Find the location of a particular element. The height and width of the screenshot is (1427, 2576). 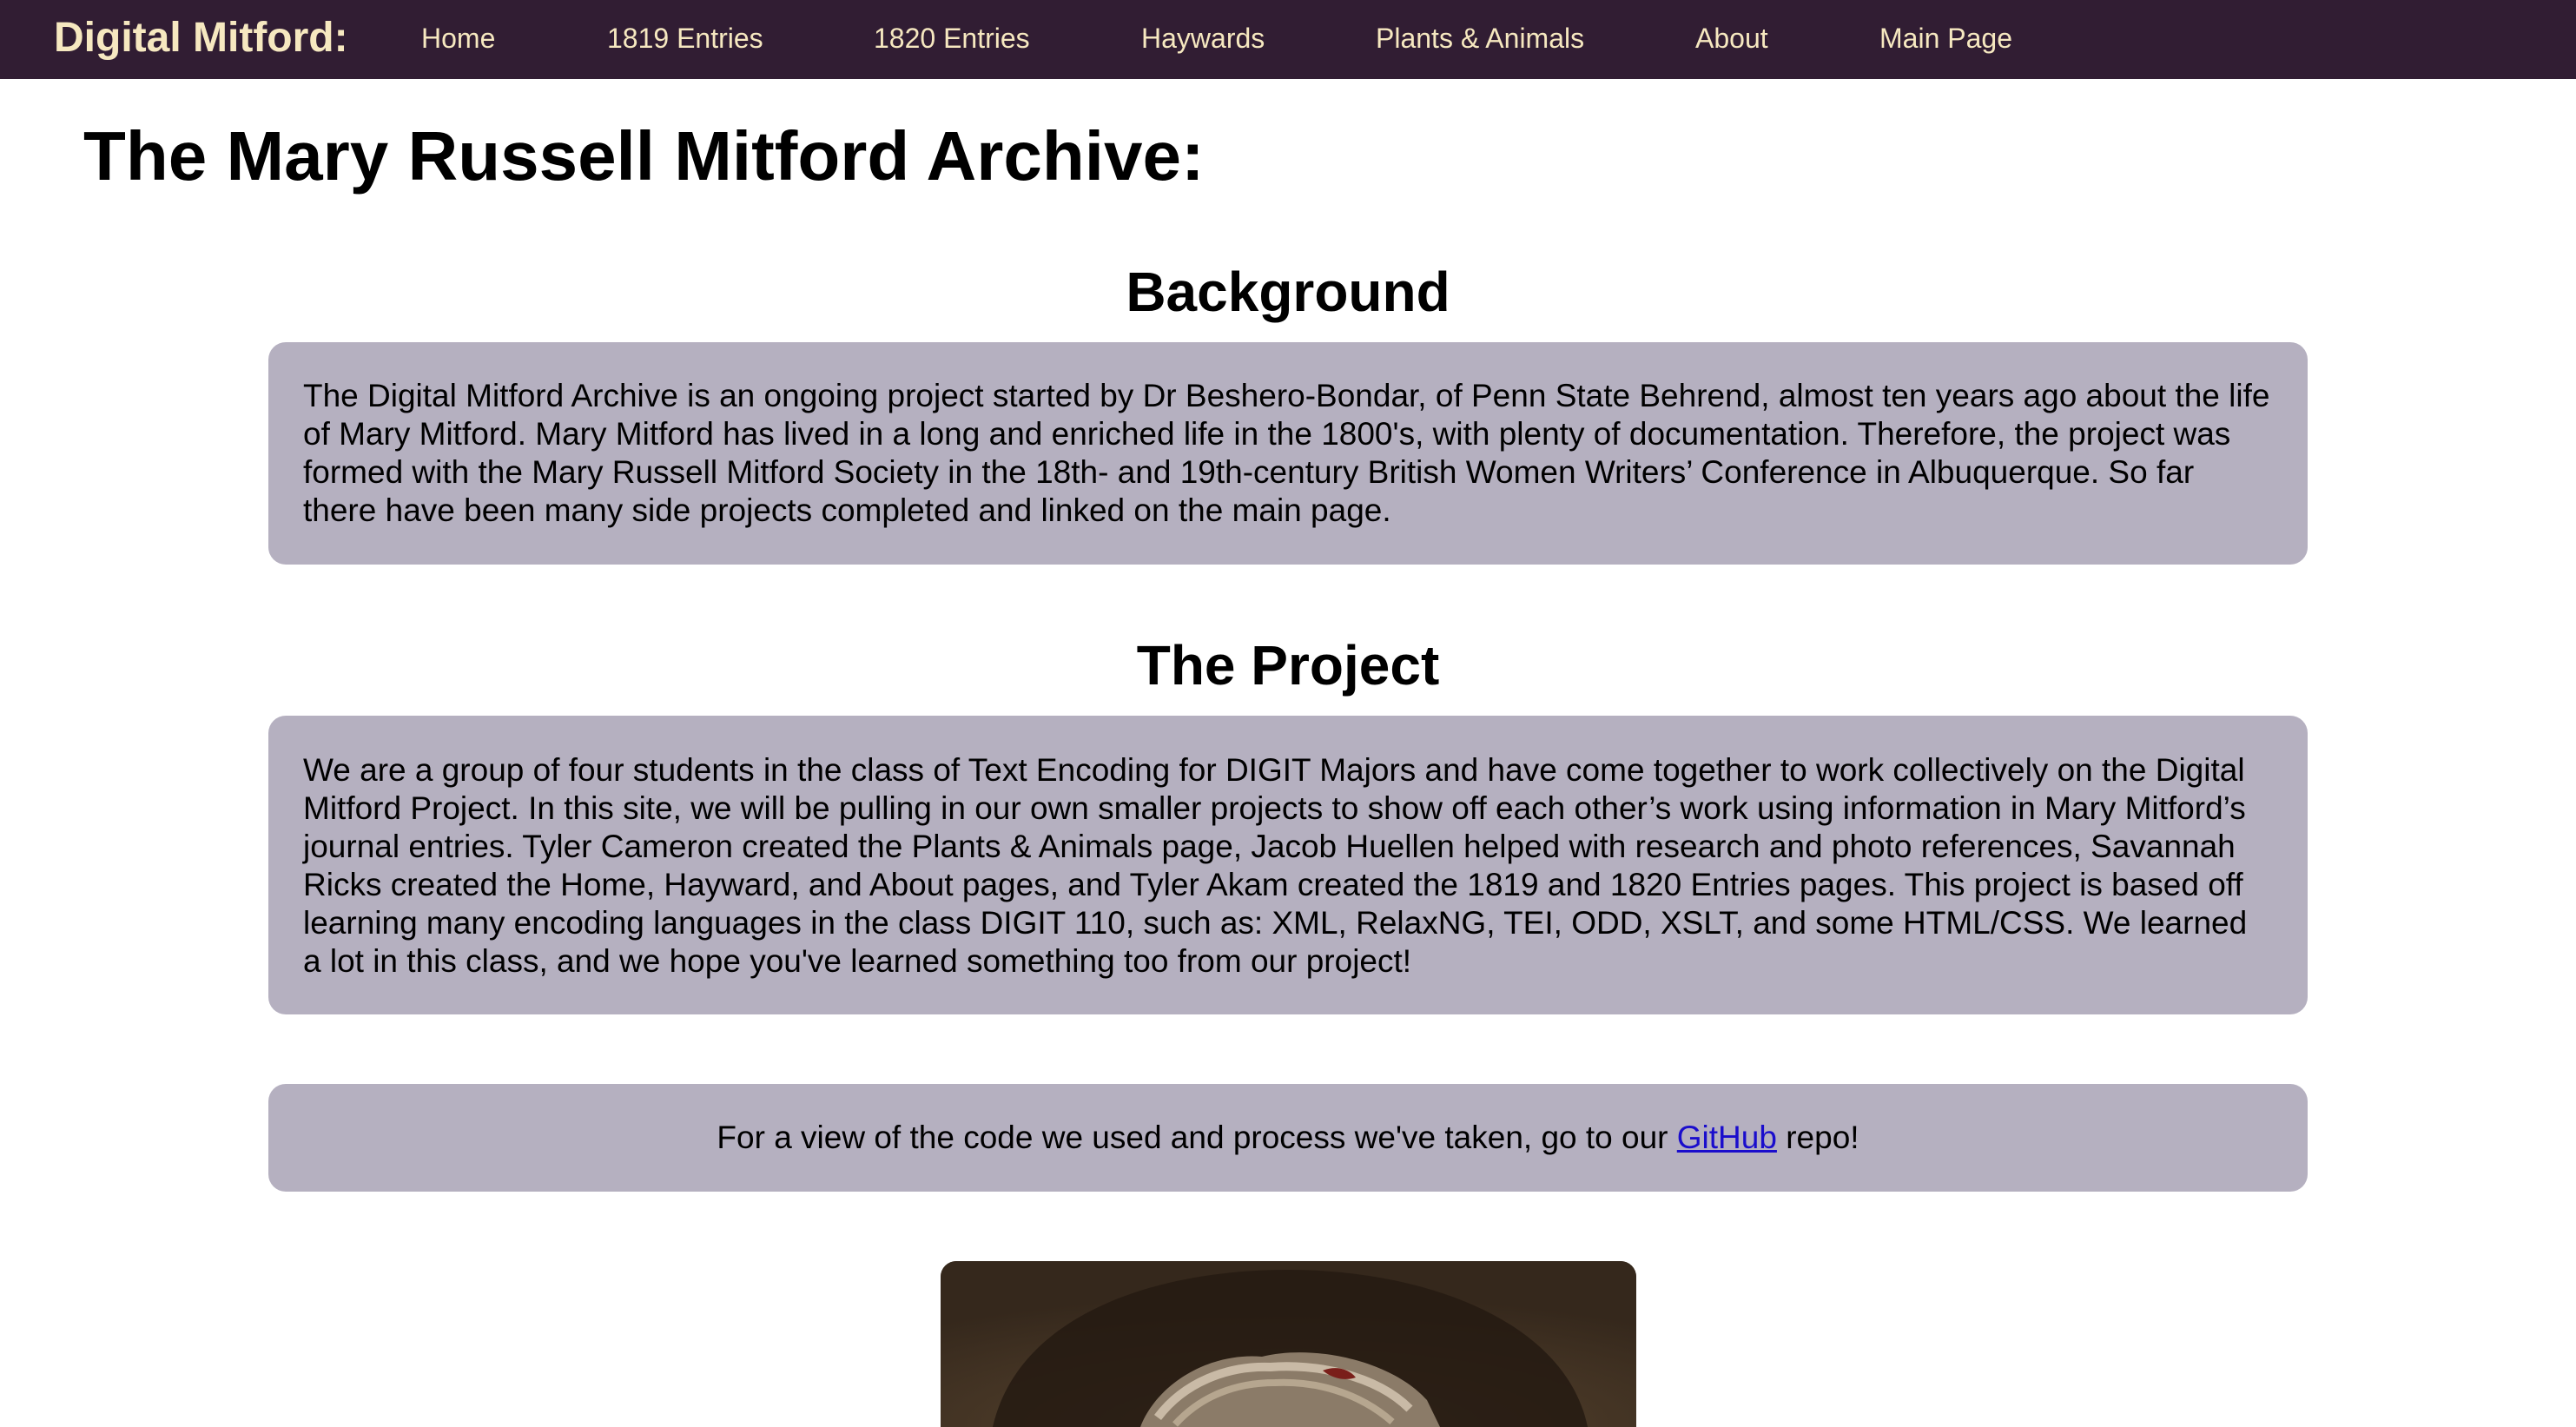

nav-item-1820-entries: 1820 Entries is located at coordinates (952, 38).